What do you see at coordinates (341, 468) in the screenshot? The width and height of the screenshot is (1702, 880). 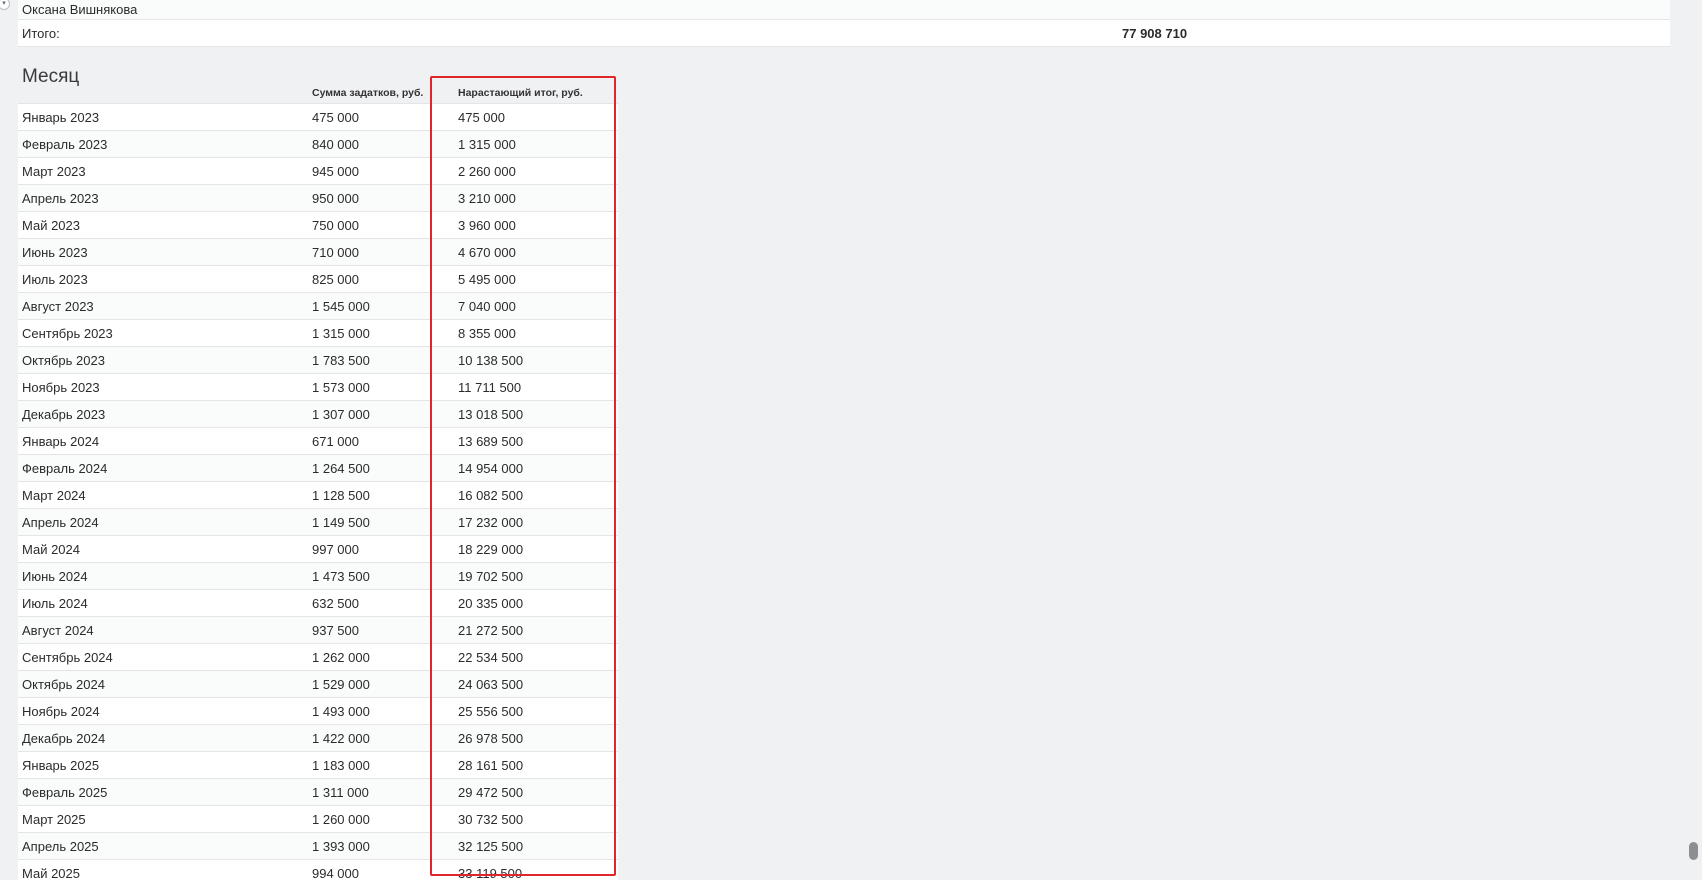 I see `sum-cell: 1 264 500` at bounding box center [341, 468].